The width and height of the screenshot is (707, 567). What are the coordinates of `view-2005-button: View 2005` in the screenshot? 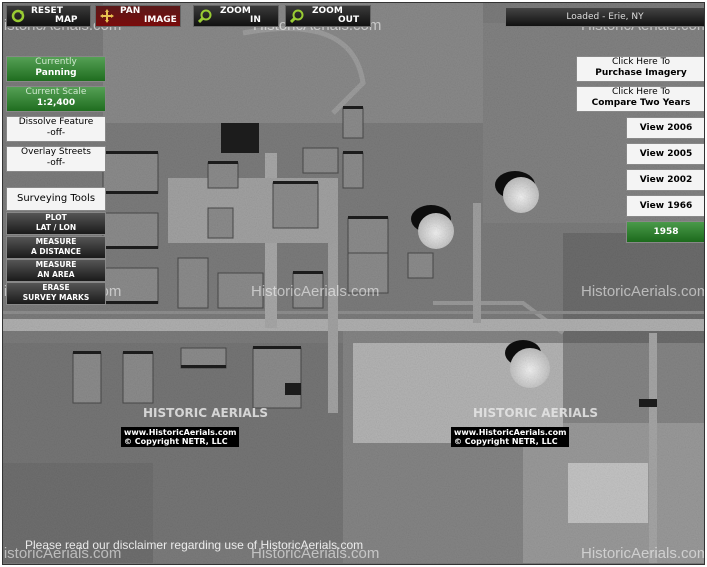 It's located at (665, 154).